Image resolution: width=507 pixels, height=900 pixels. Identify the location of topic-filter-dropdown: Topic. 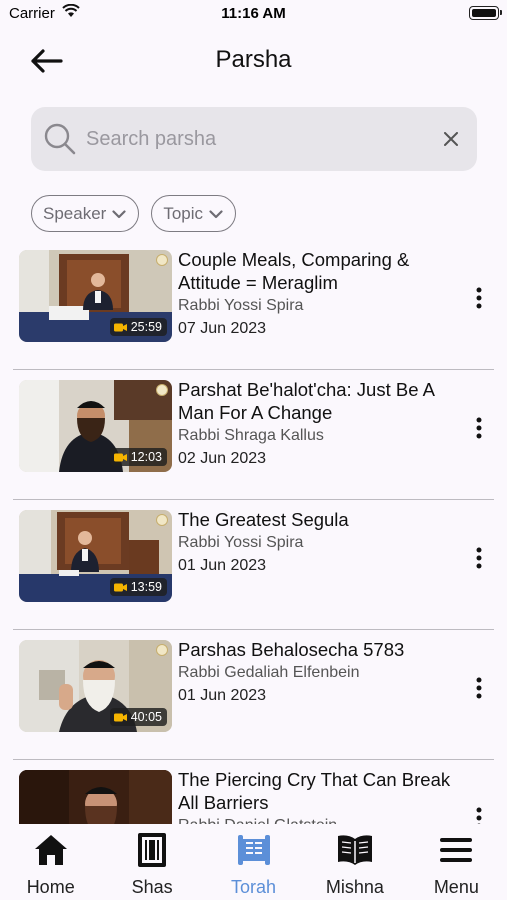
(194, 213).